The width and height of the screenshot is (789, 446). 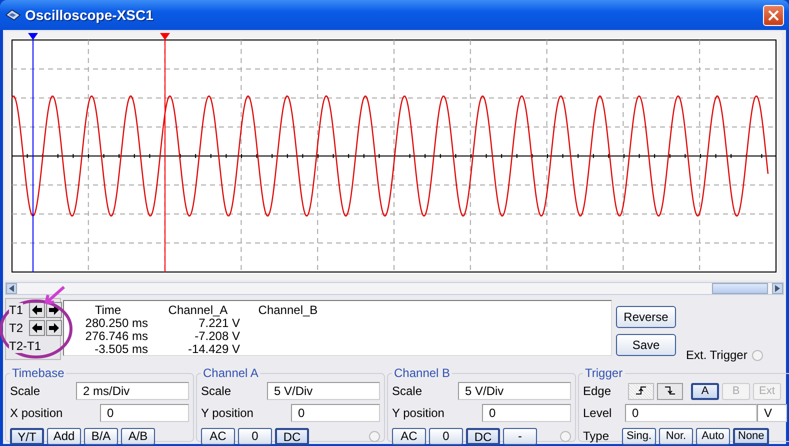 What do you see at coordinates (740, 288) in the screenshot?
I see `scrollbar-thumb` at bounding box center [740, 288].